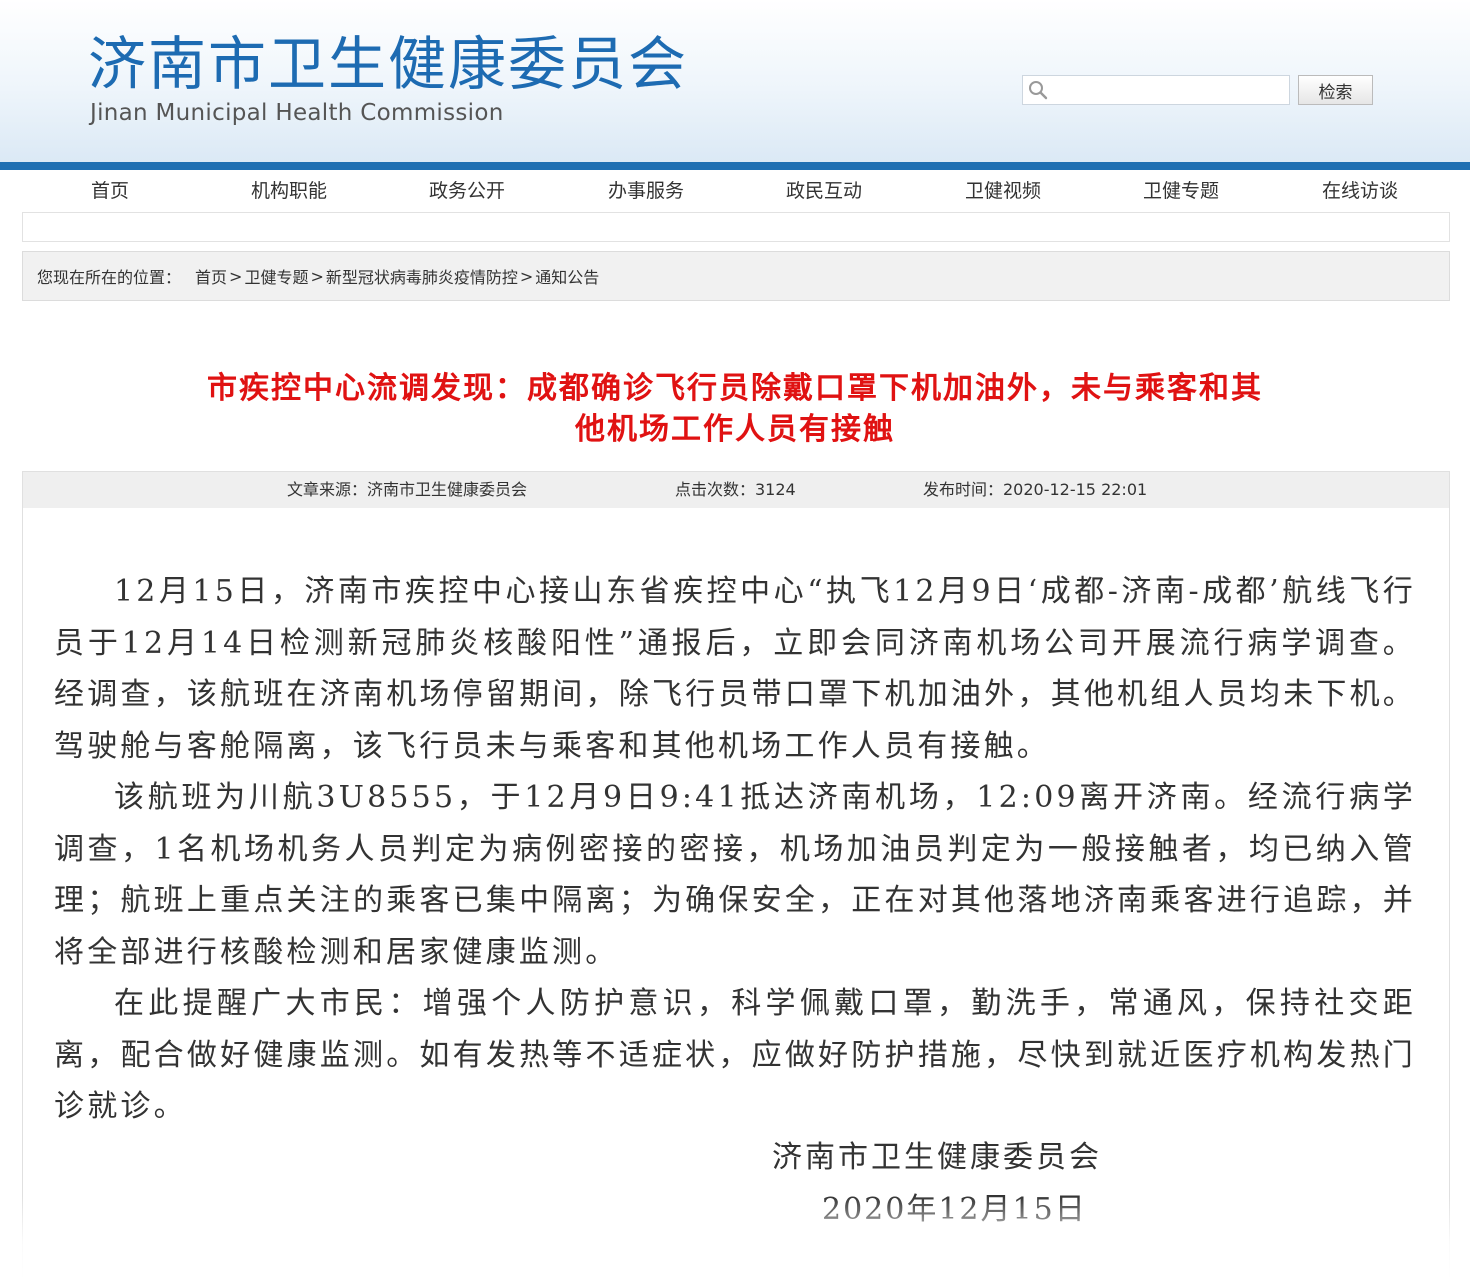 The image size is (1470, 1280). Describe the element at coordinates (736, 227) in the screenshot. I see `sub-nav-bar` at that location.